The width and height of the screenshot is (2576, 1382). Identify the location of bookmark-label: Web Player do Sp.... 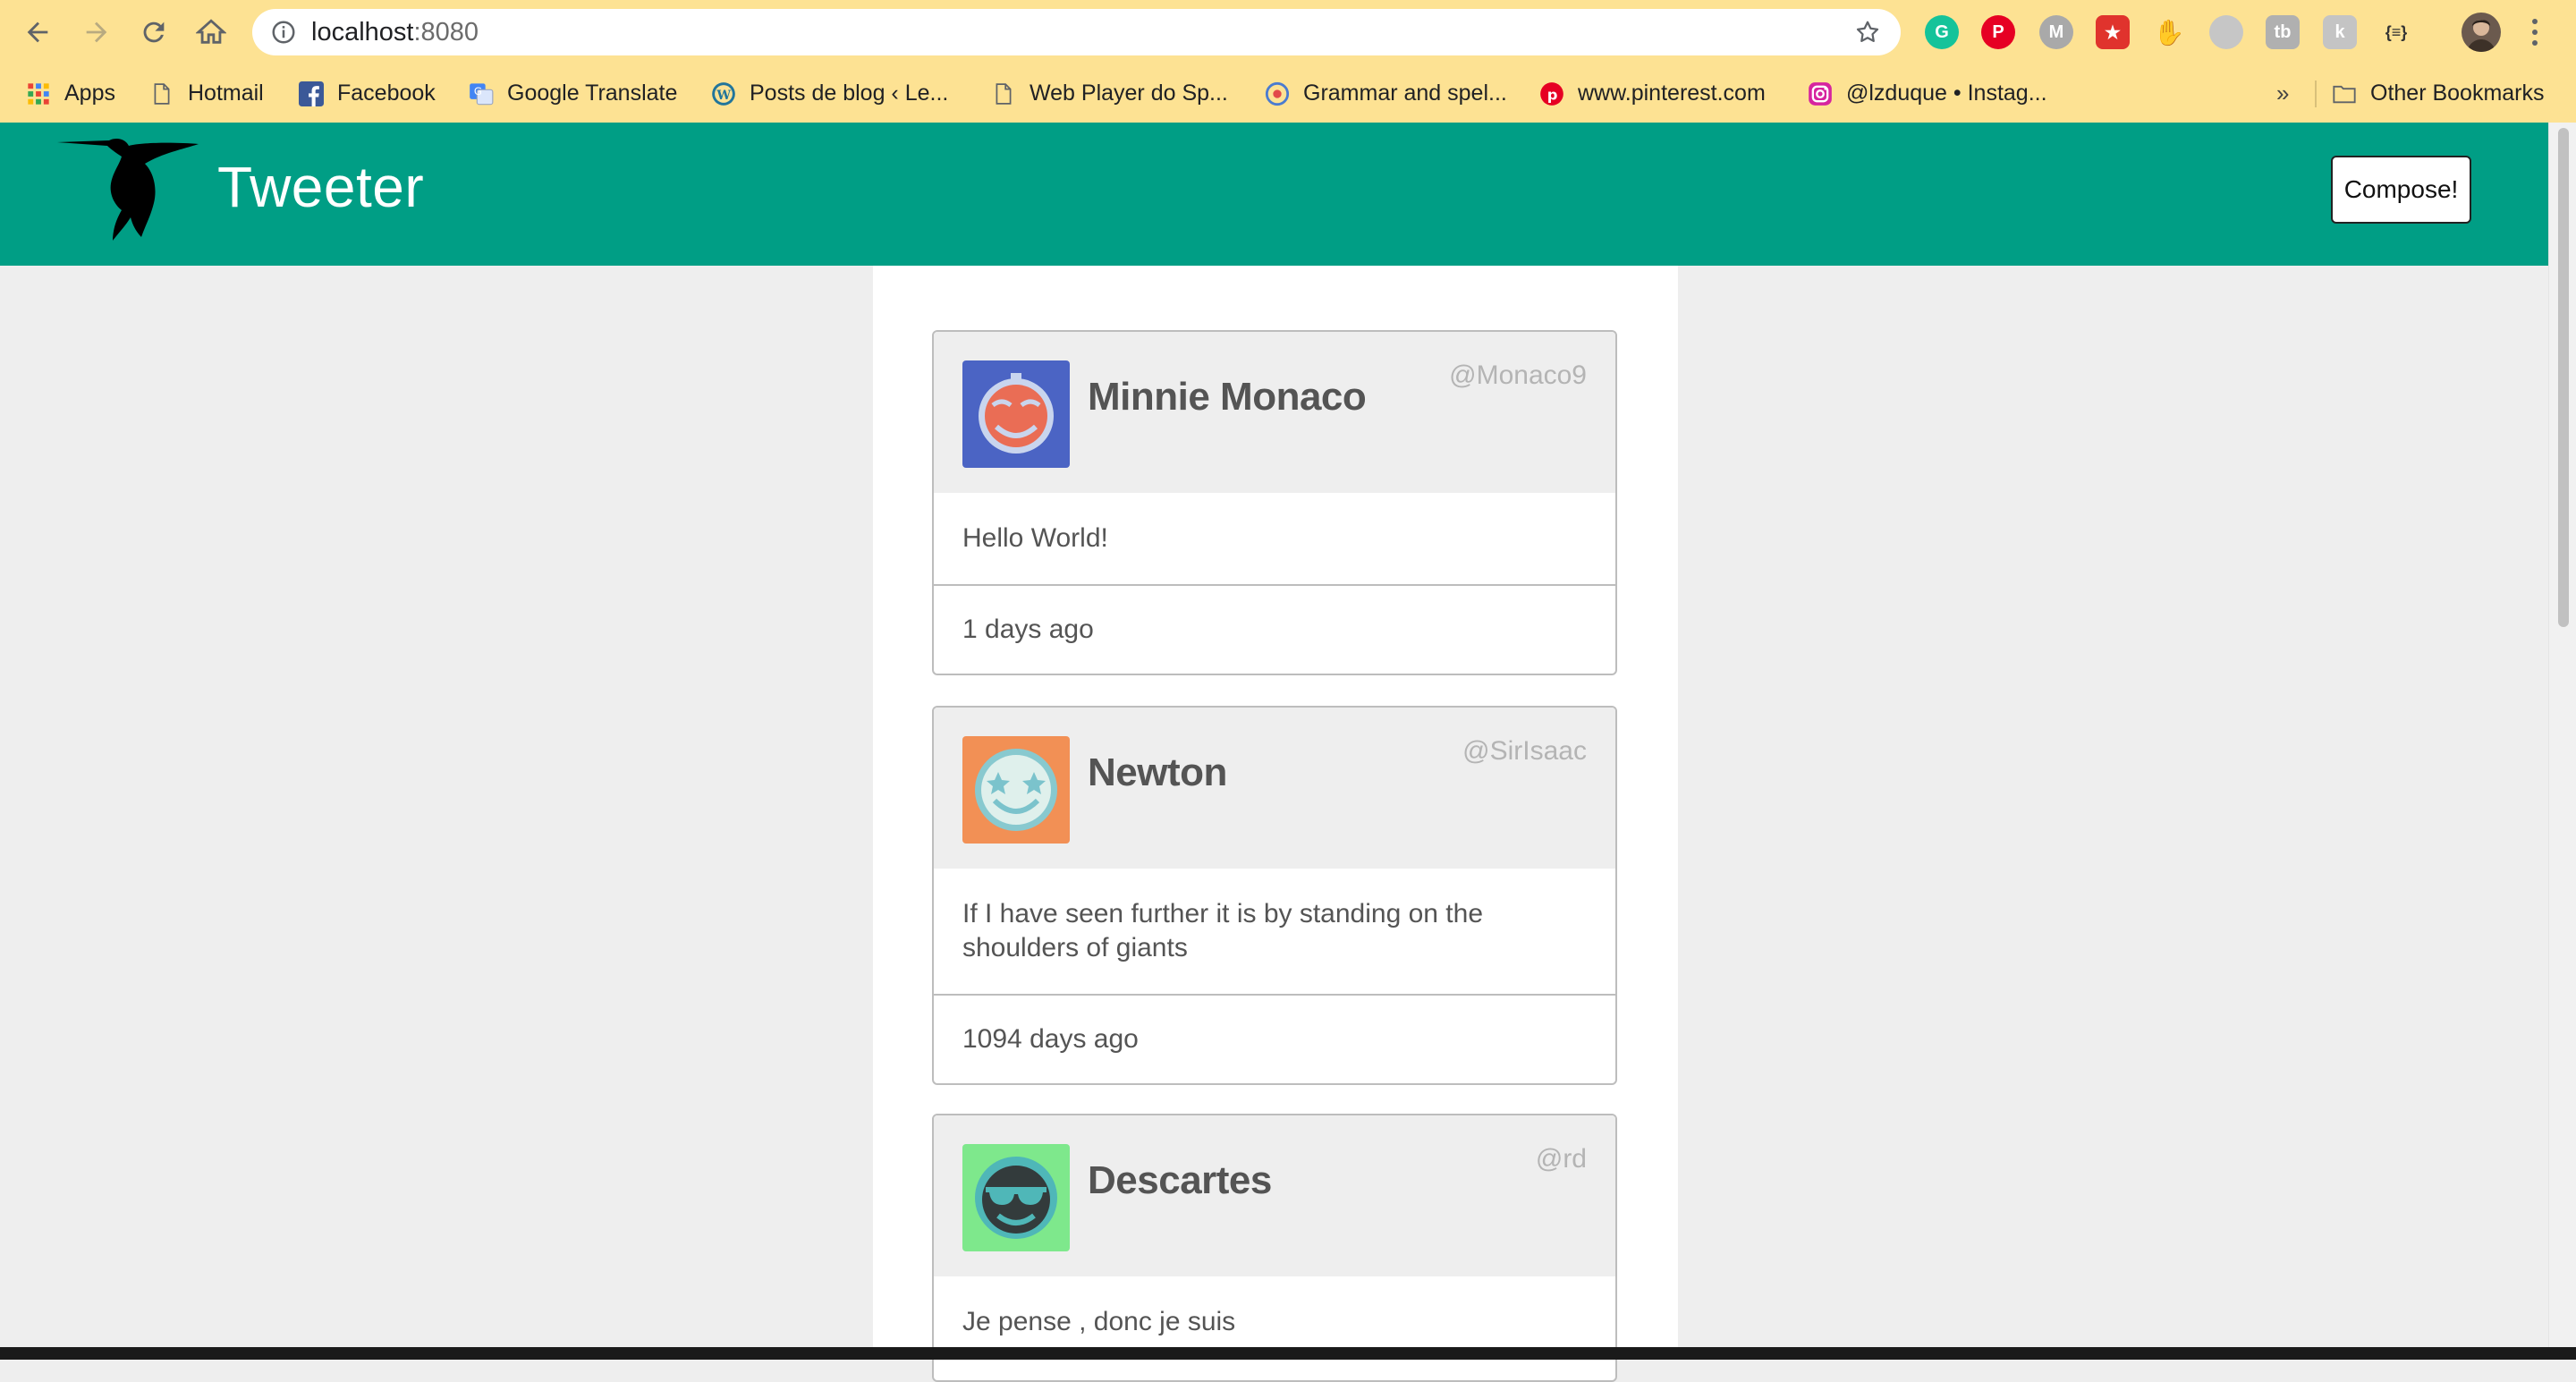
(1129, 94).